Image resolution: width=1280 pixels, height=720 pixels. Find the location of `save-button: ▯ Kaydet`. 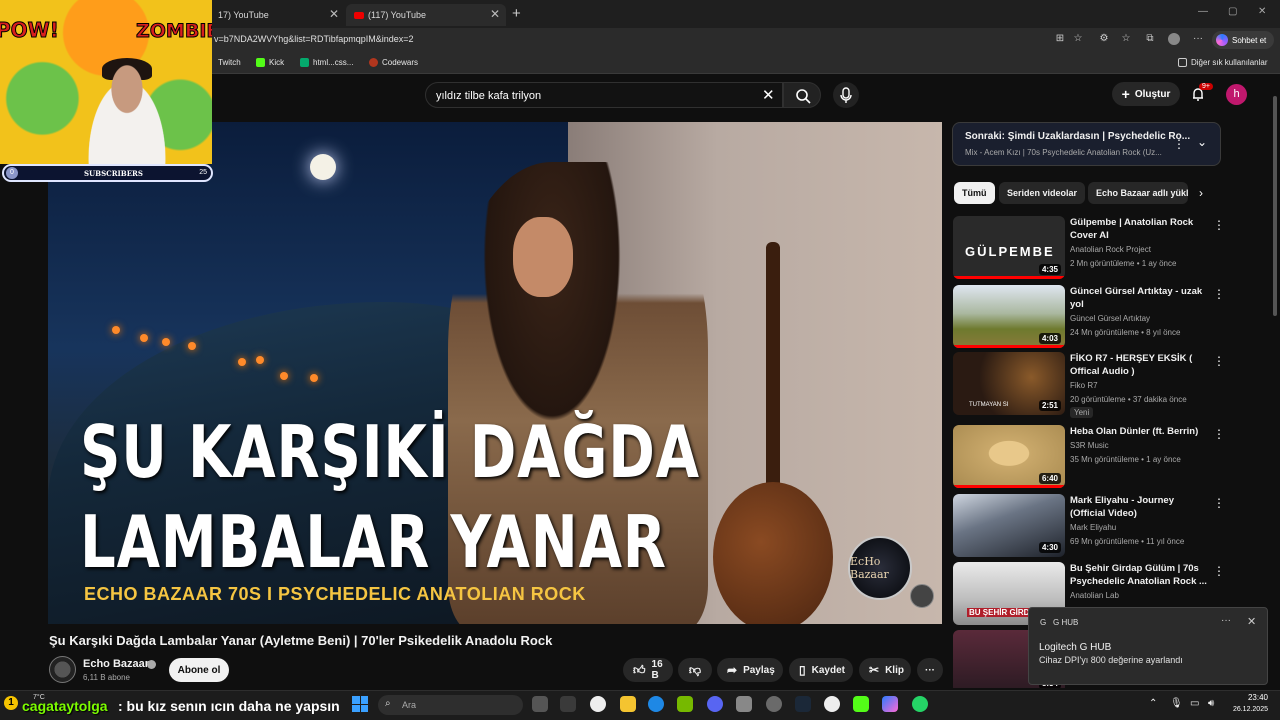

save-button: ▯ Kaydet is located at coordinates (821, 670).